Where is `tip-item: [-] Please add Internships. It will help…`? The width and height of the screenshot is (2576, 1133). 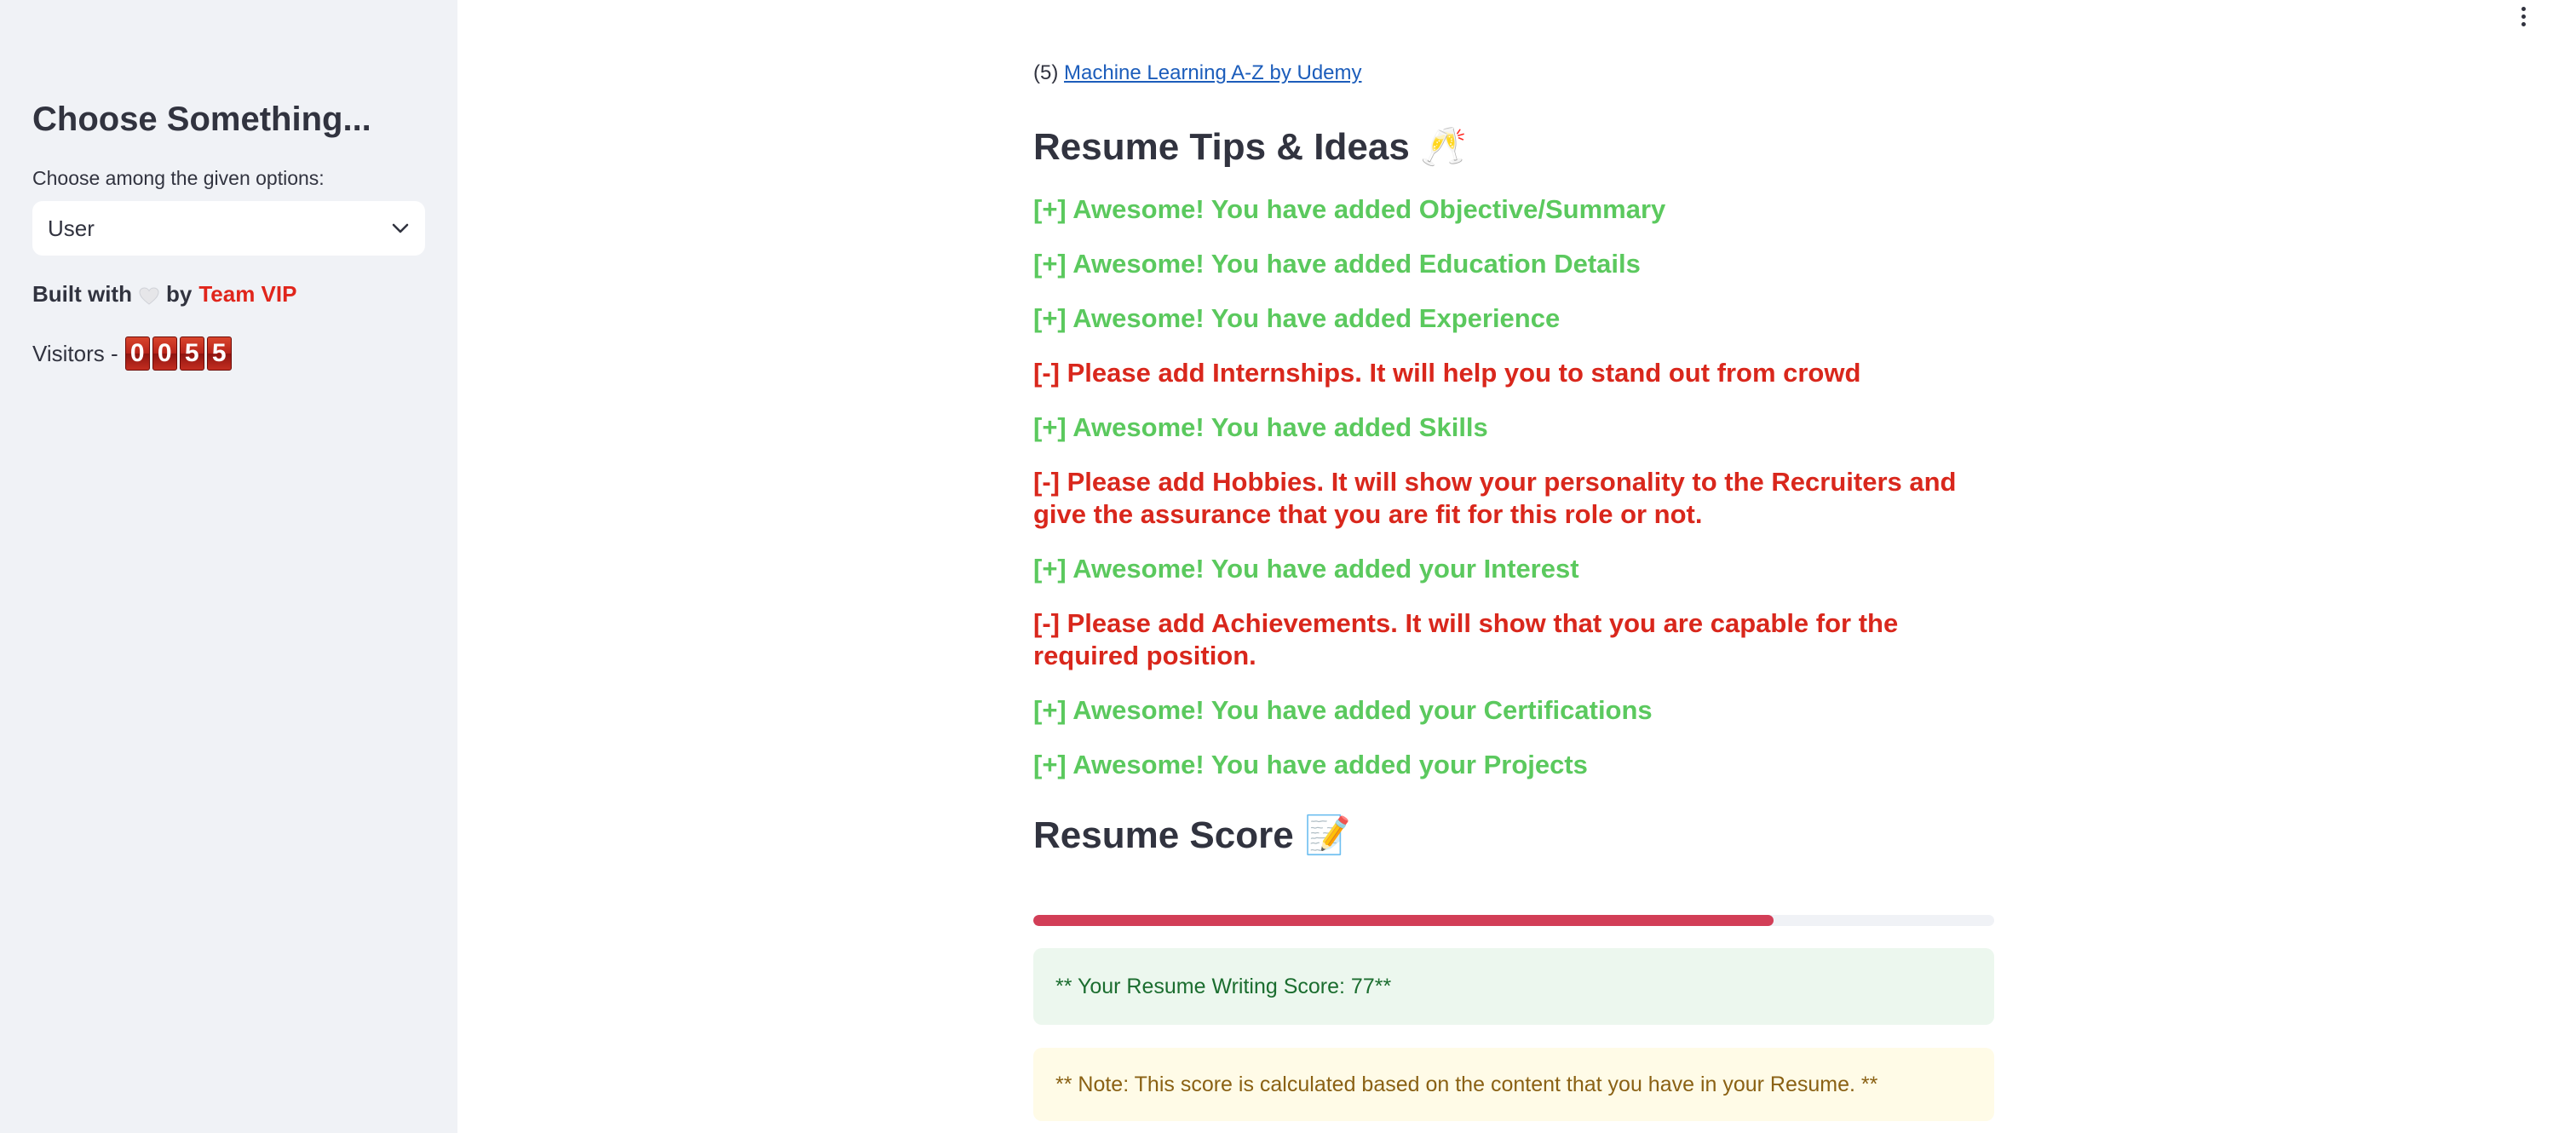
tip-item: [-] Please add Internships. It will help… is located at coordinates (1447, 373).